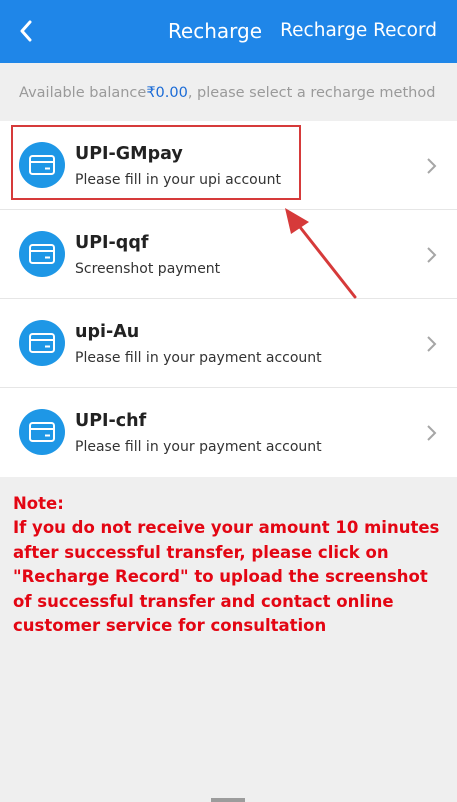 This screenshot has width=457, height=802. What do you see at coordinates (129, 154) in the screenshot?
I see `method-name: UPI-GMpay` at bounding box center [129, 154].